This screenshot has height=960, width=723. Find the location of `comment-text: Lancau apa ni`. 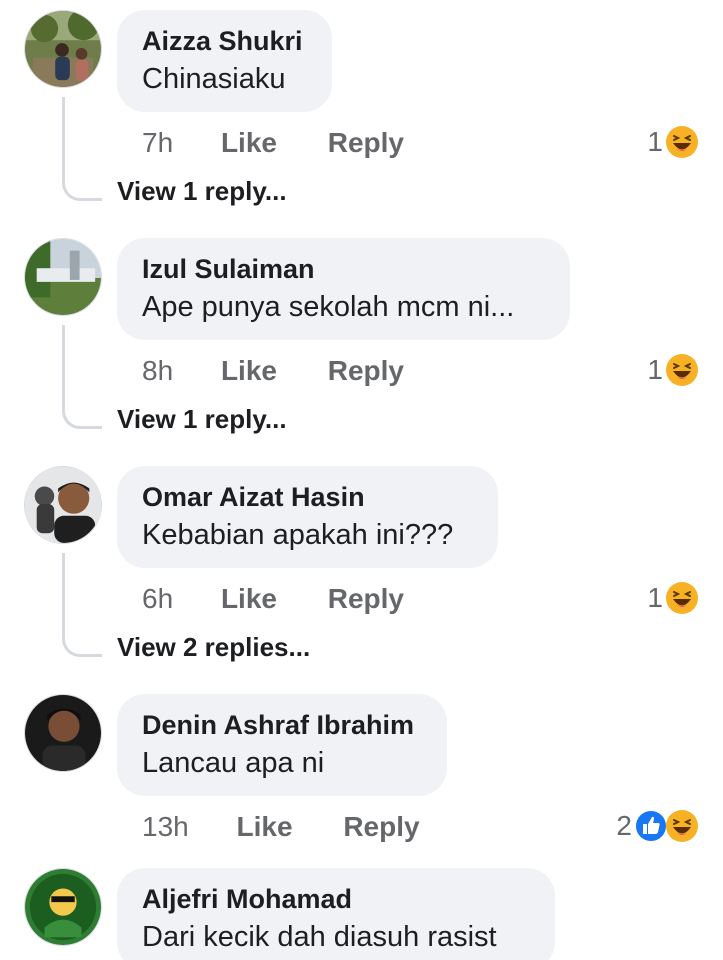

comment-text: Lancau apa ni is located at coordinates (233, 763).